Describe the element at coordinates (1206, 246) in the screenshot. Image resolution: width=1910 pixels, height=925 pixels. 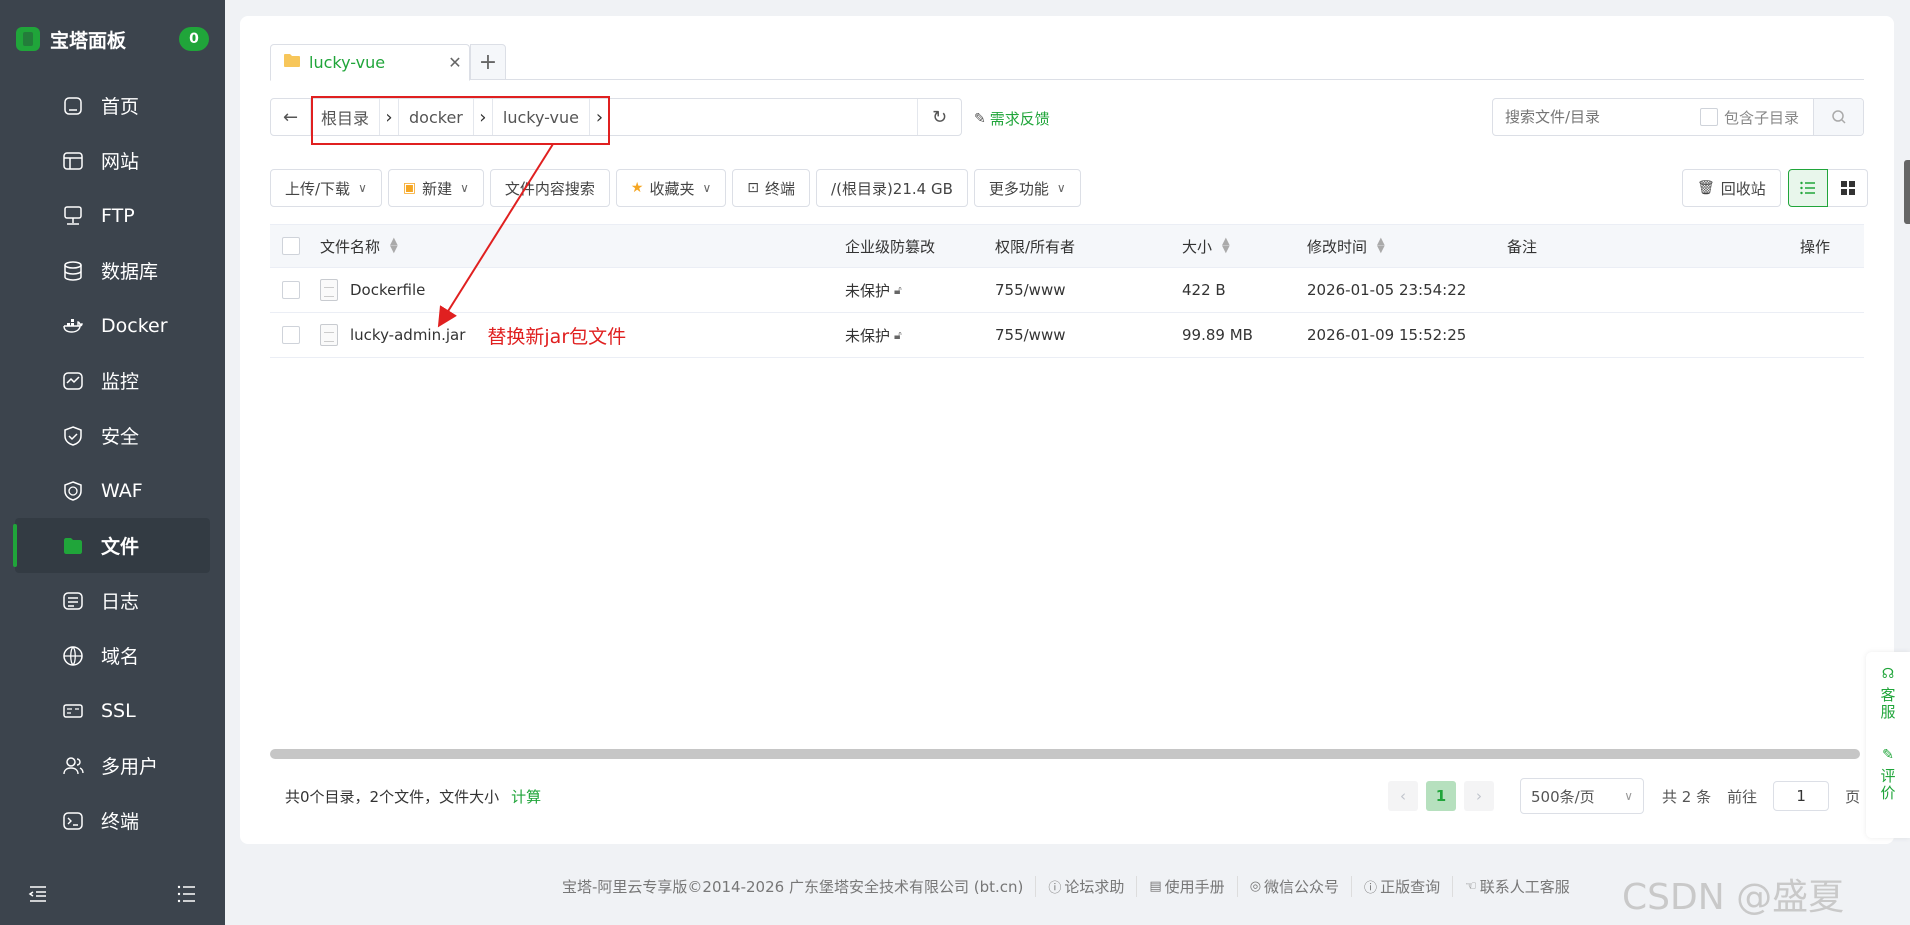
I see `header-size: 大小 ▲ ▼` at that location.